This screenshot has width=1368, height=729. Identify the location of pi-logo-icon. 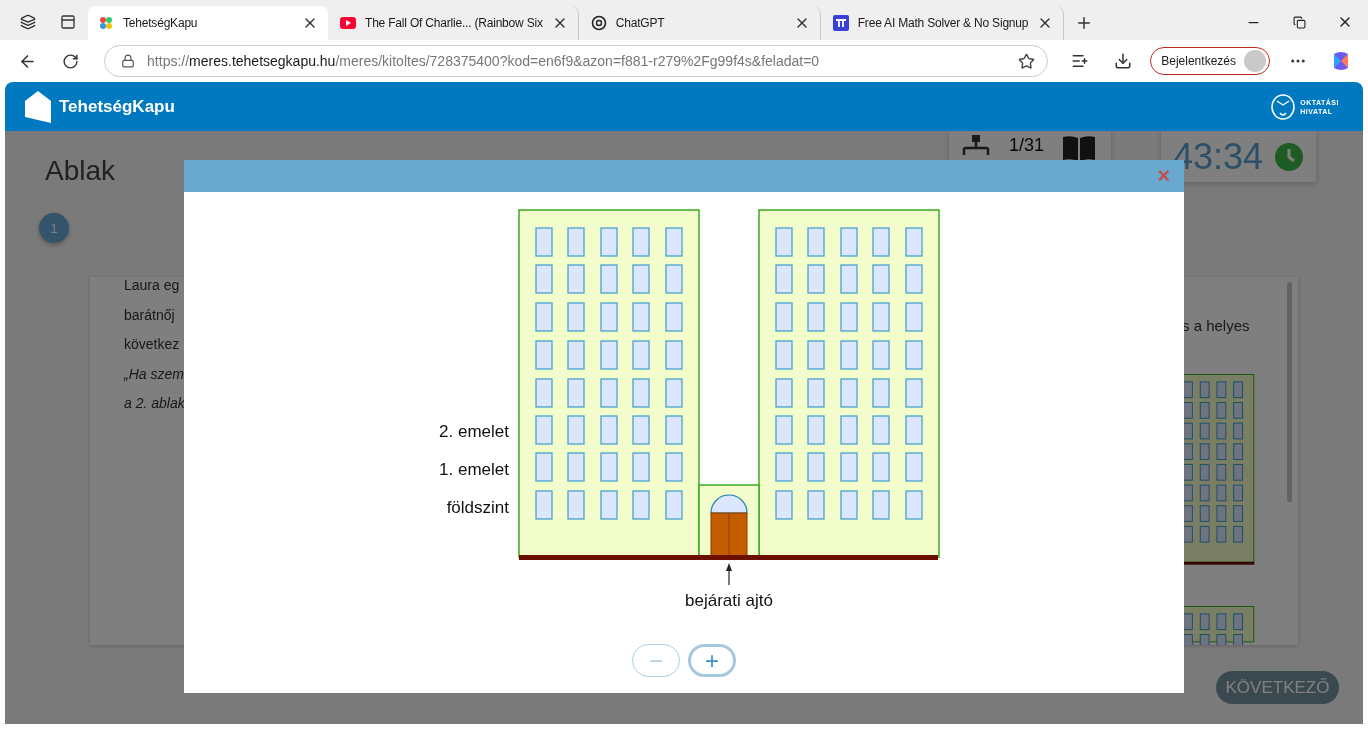
(840, 23).